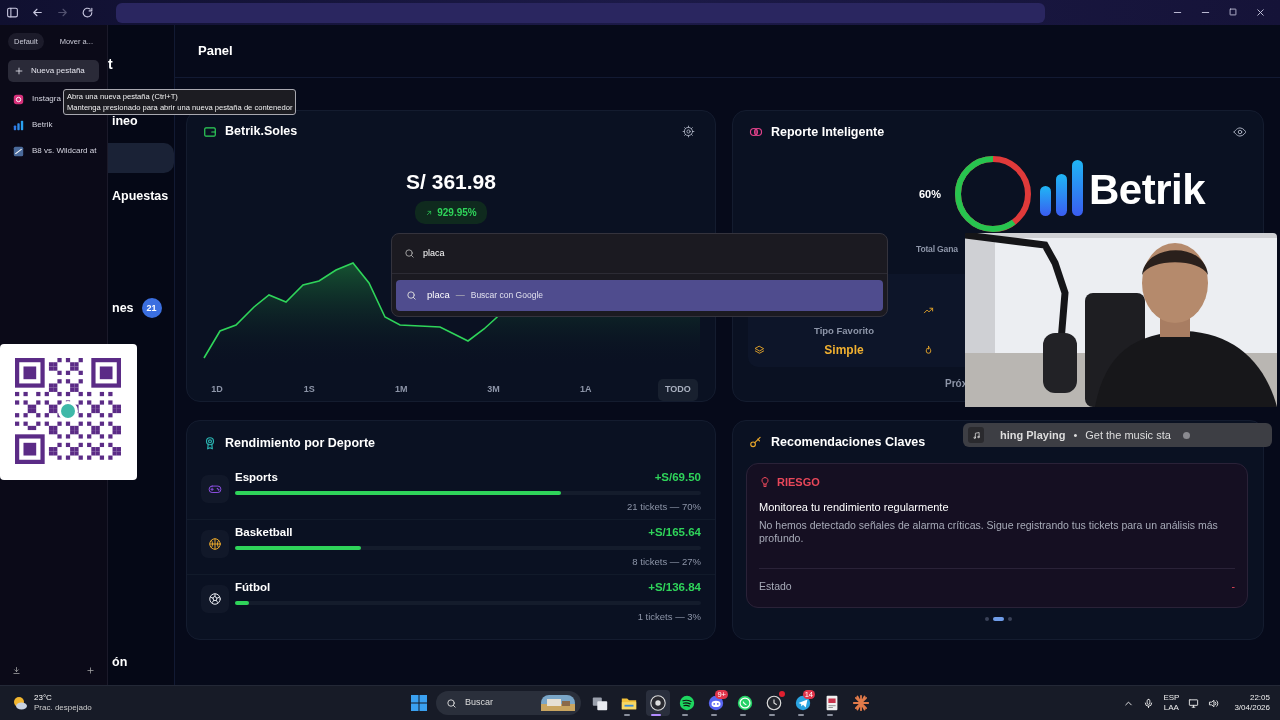 The width and height of the screenshot is (1280, 720). I want to click on eye-icon, so click(1240, 132).